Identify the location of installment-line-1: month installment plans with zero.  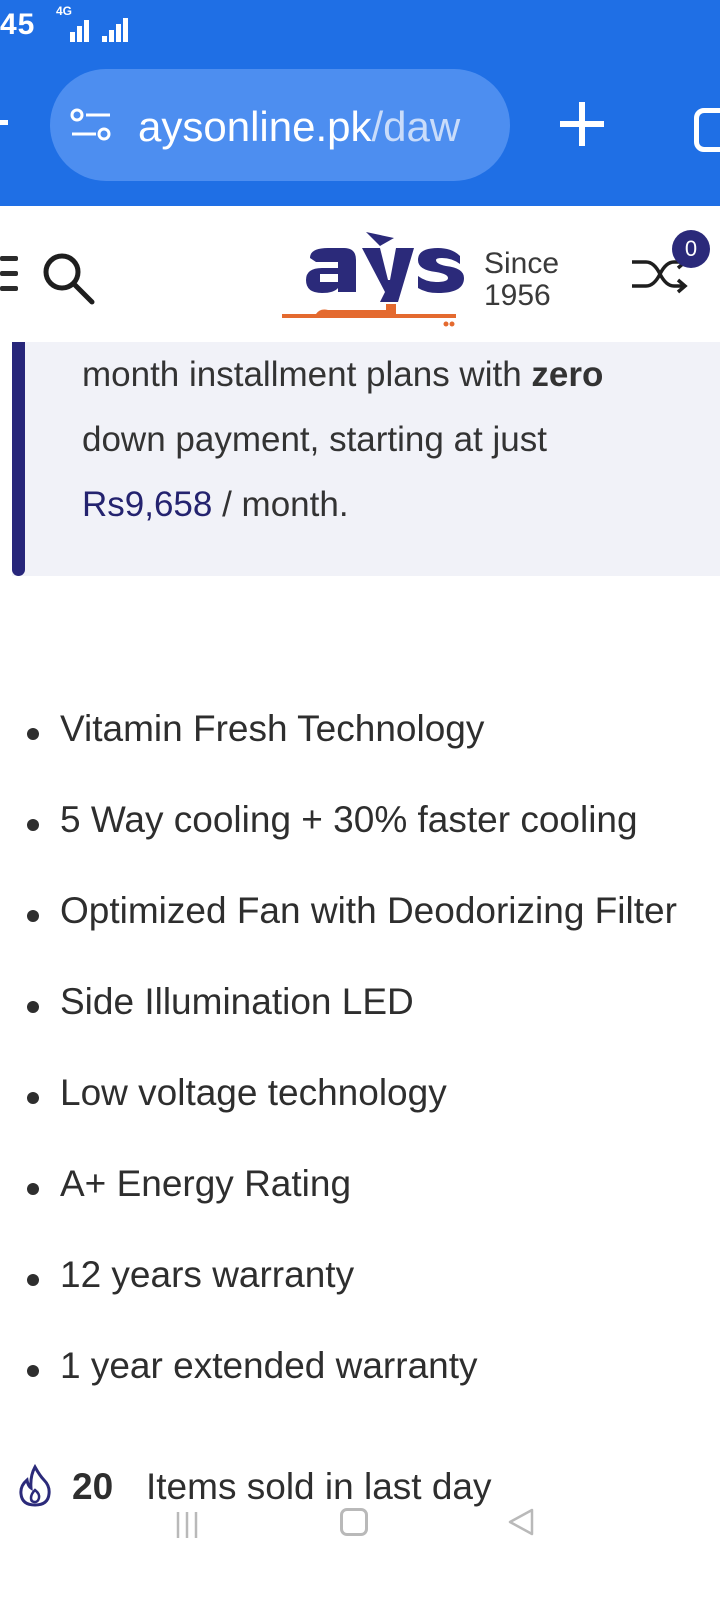
(401, 374).